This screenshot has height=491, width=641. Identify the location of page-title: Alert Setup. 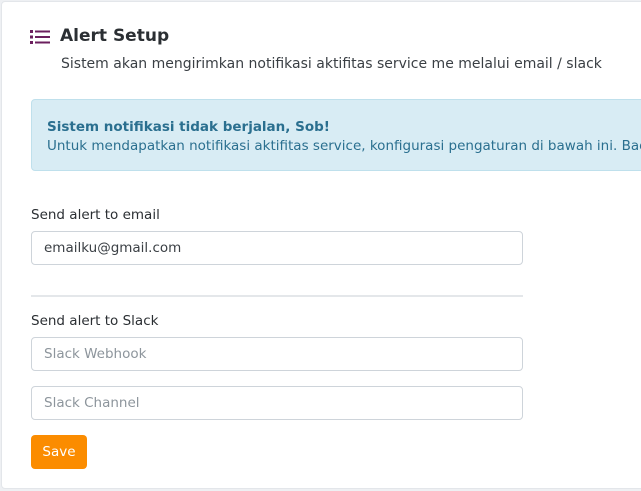
(115, 36).